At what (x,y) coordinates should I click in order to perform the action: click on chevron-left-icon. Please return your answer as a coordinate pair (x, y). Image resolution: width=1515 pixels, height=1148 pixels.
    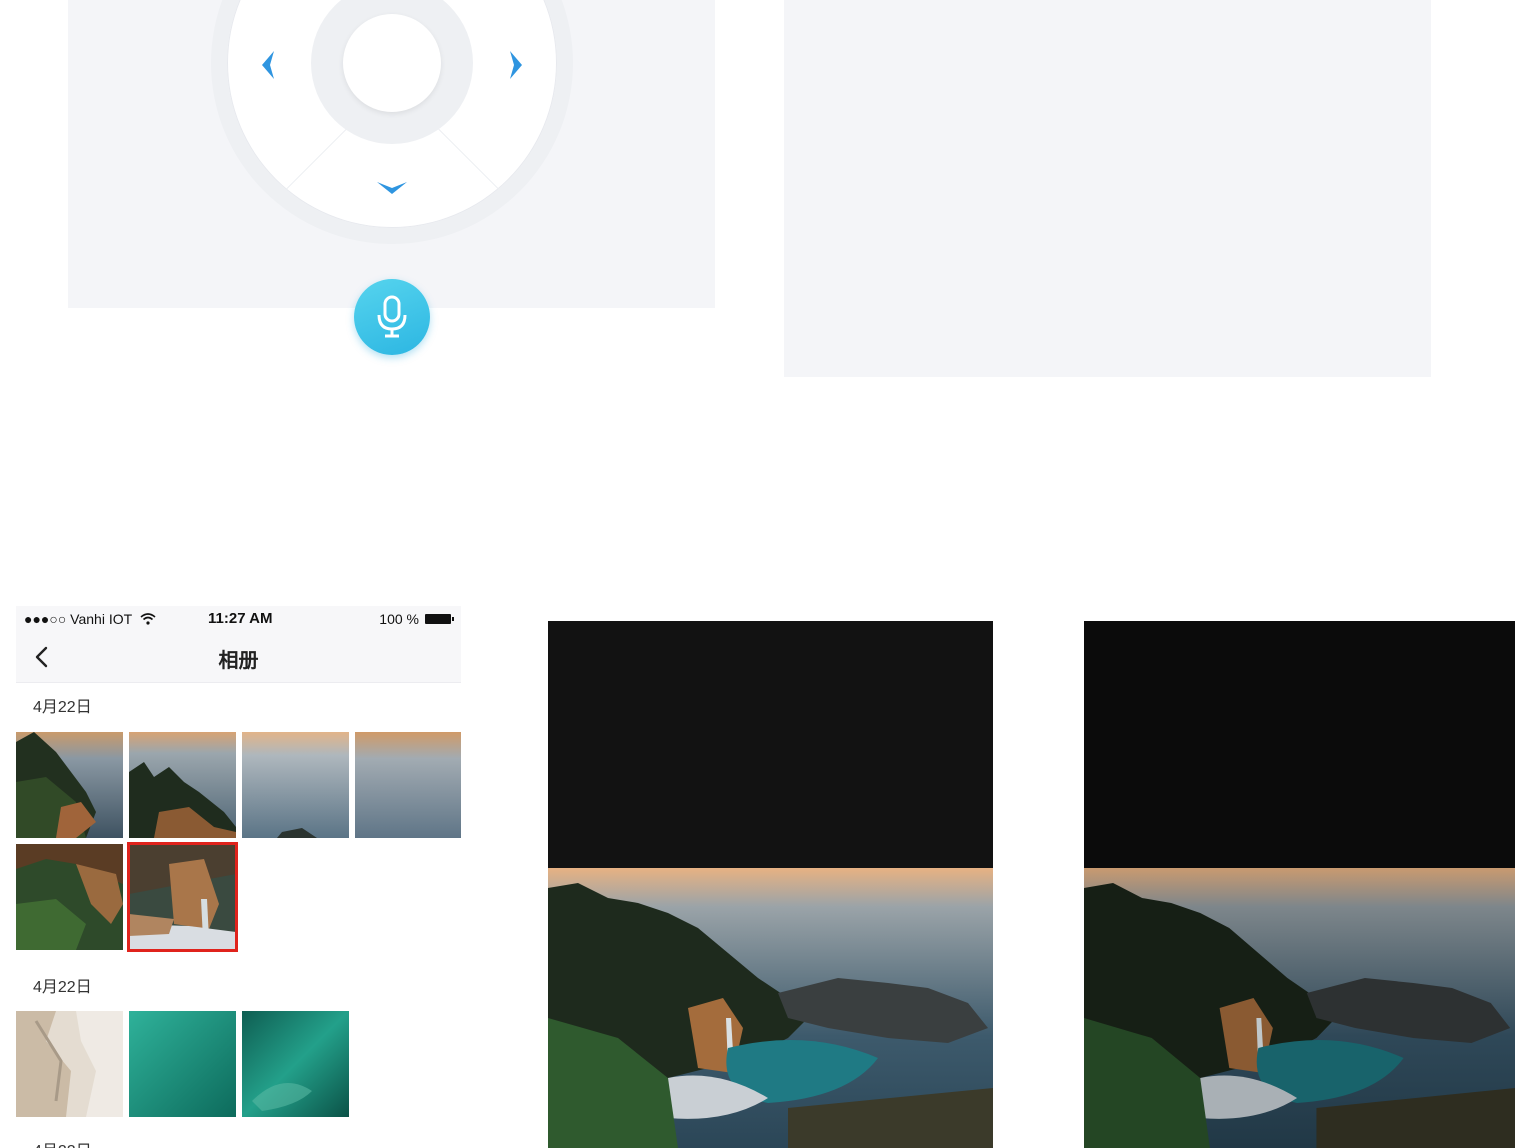
    Looking at the image, I should click on (267, 65).